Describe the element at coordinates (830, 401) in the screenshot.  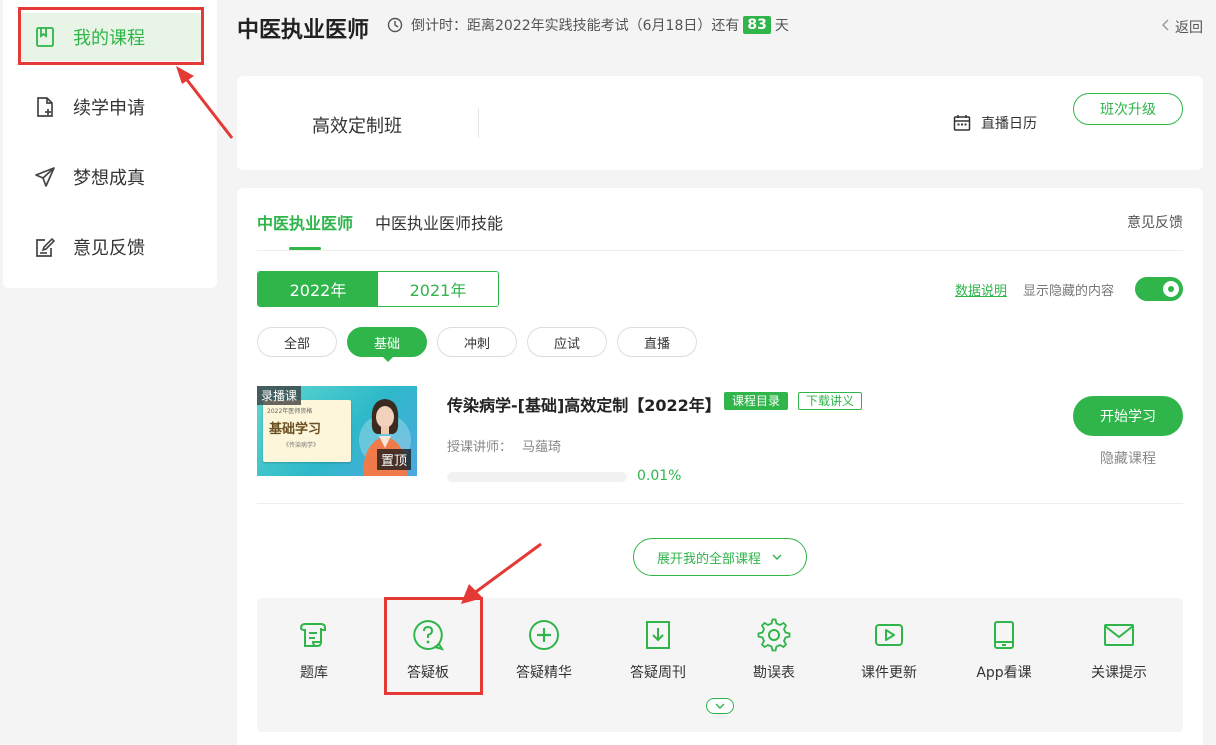
I see `download-handout-badge: 下载讲义` at that location.